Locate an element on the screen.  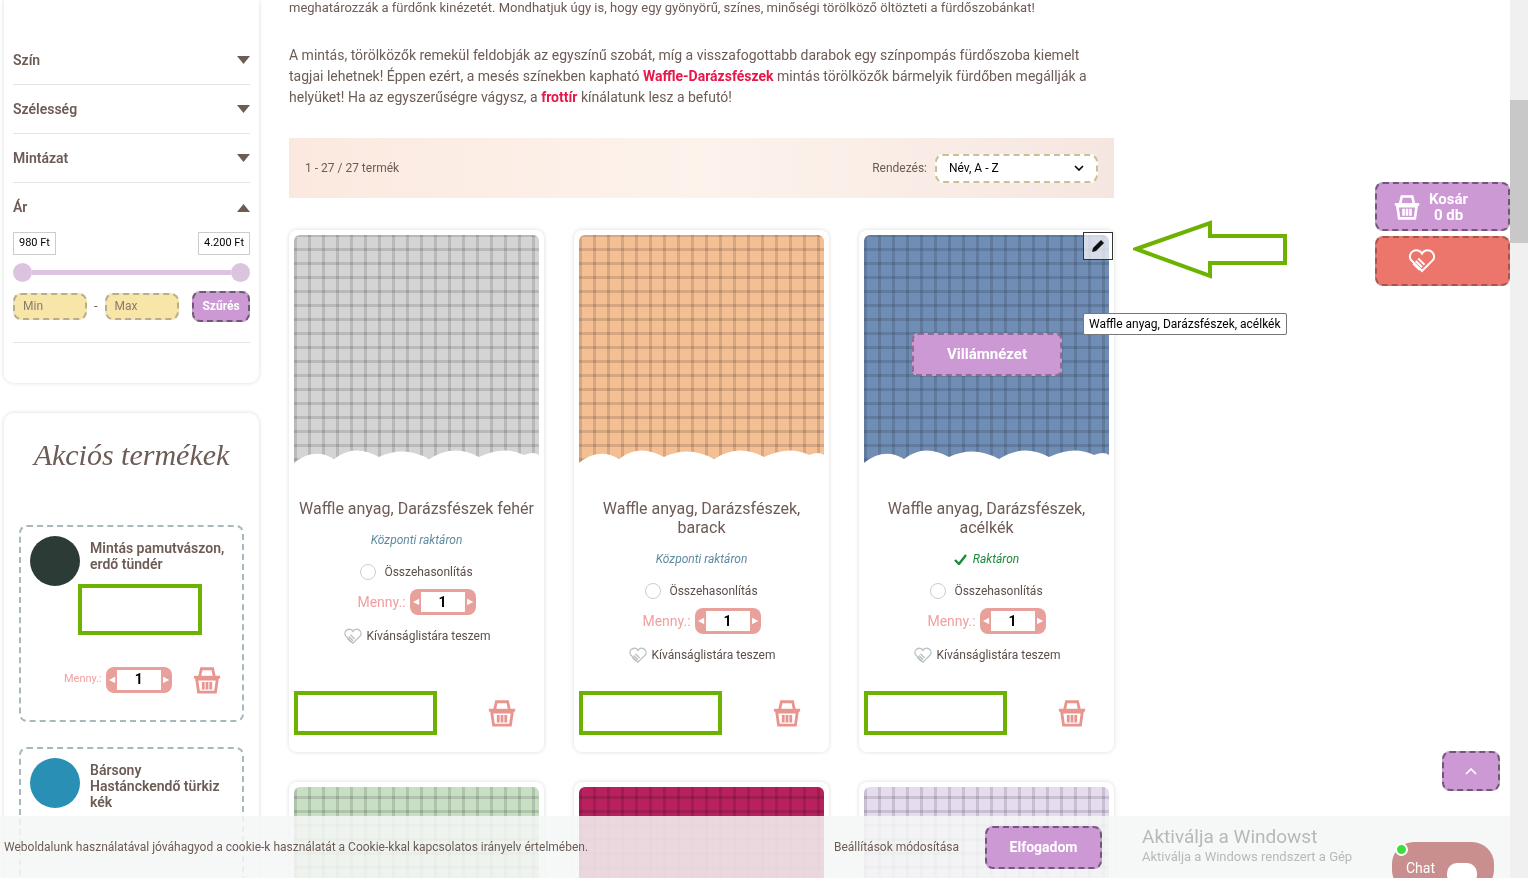
filter-label: Ár is located at coordinates (20, 207).